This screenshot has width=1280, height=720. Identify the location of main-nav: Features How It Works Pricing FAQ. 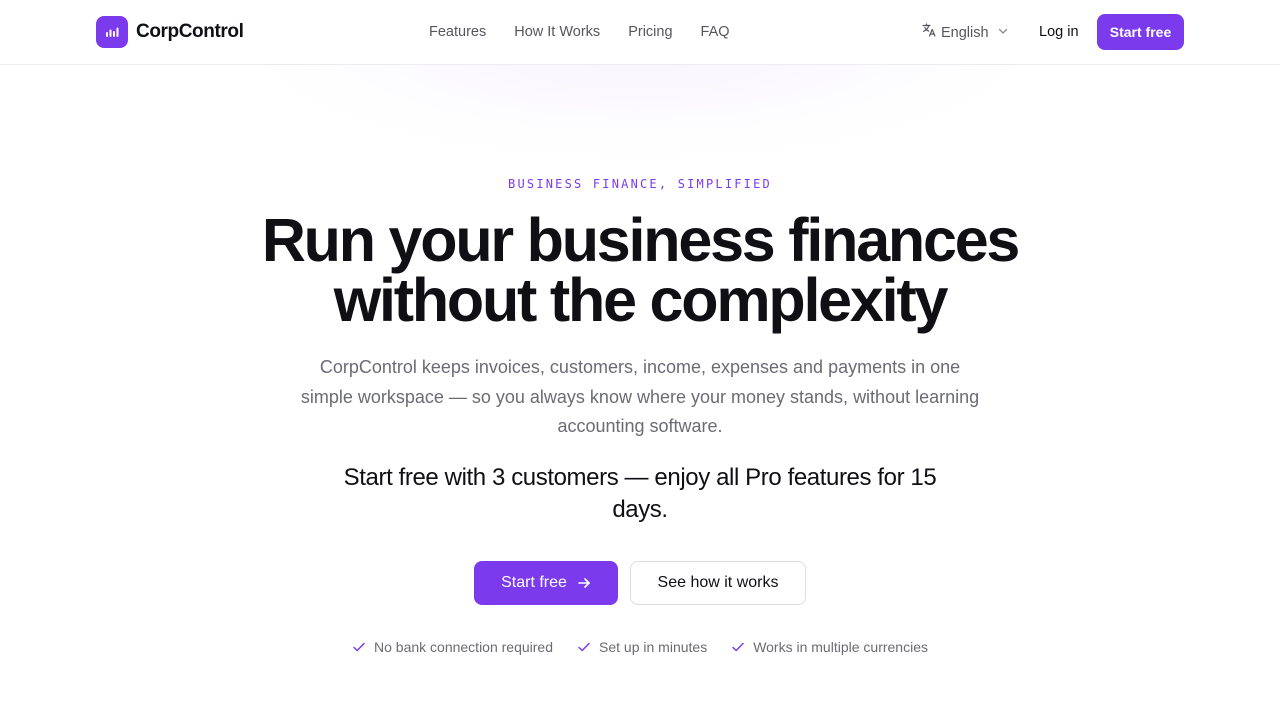
(579, 32).